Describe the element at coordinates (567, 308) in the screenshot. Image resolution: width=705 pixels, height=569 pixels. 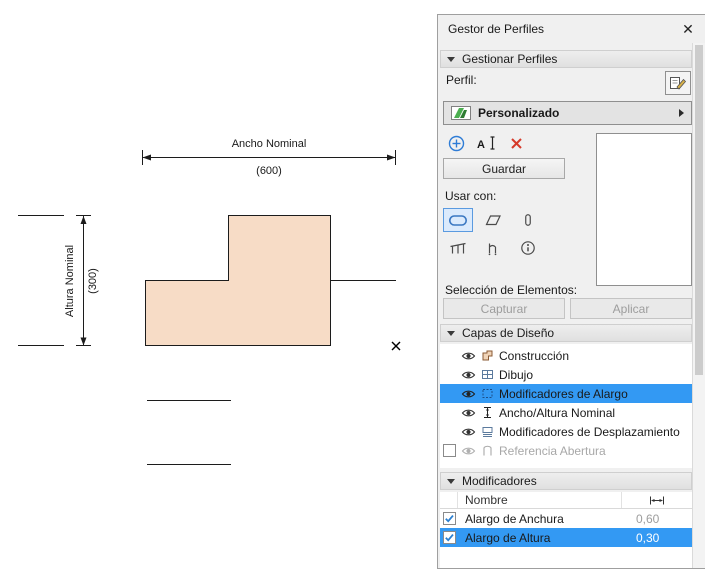
I see `capture-apply-row: Capturar Aplicar` at that location.